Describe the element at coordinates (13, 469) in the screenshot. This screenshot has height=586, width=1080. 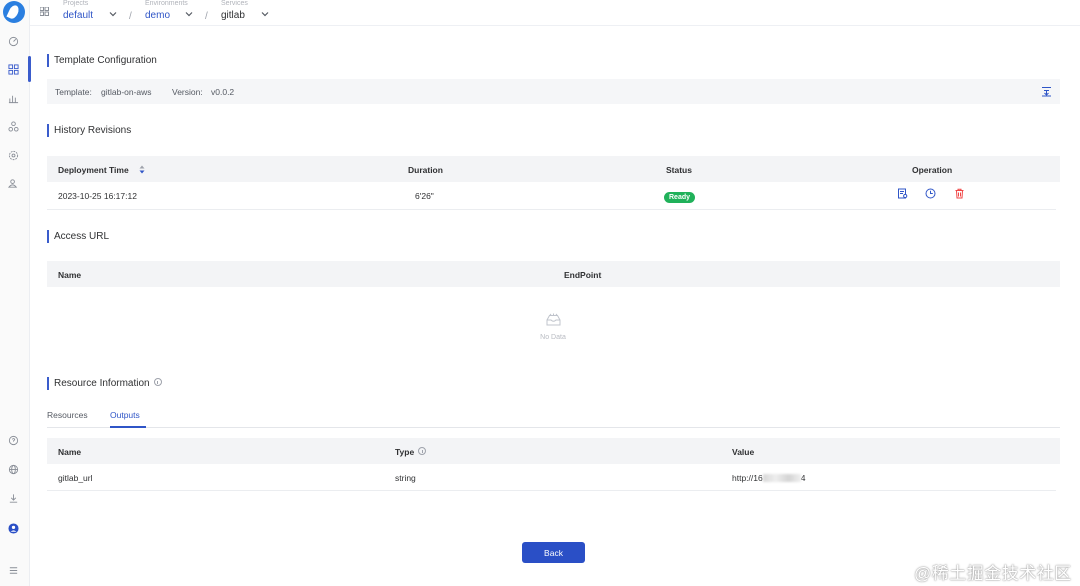
I see `globe-icon` at that location.